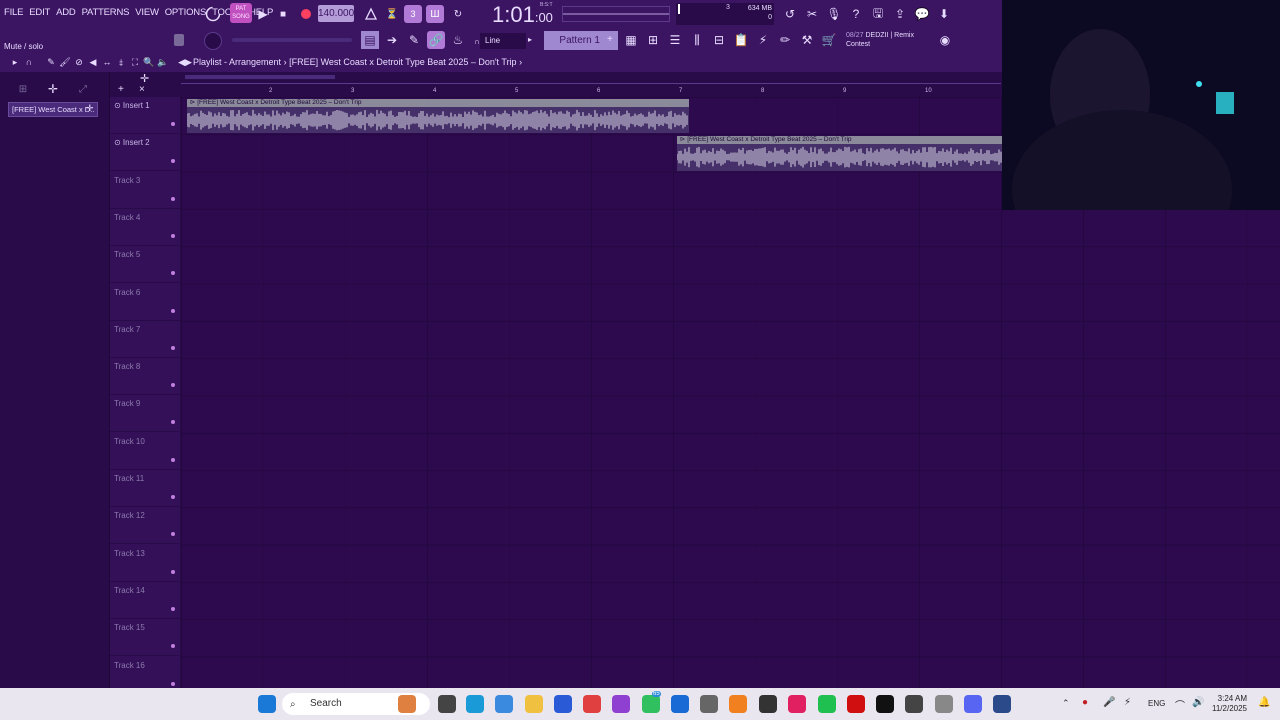  I want to click on link-icon: 🔗, so click(436, 40).